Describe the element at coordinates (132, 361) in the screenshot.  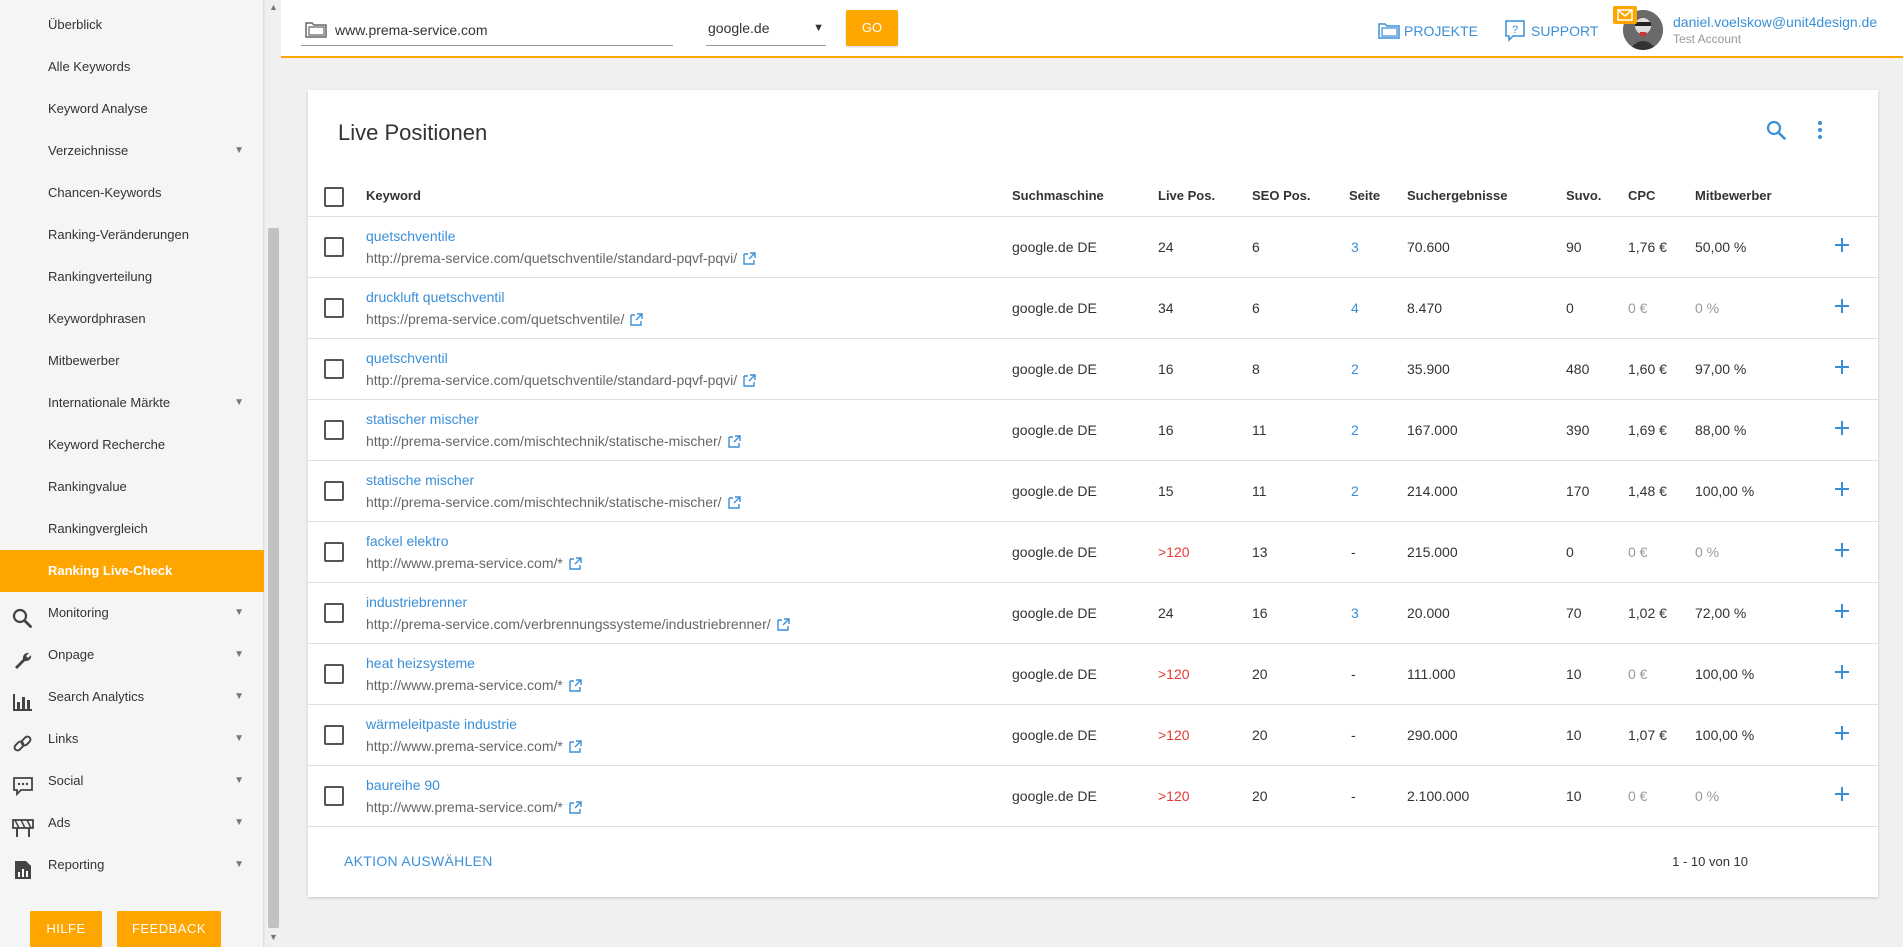
I see `sidebar-item-mitbewerber: Mitbewerber` at that location.